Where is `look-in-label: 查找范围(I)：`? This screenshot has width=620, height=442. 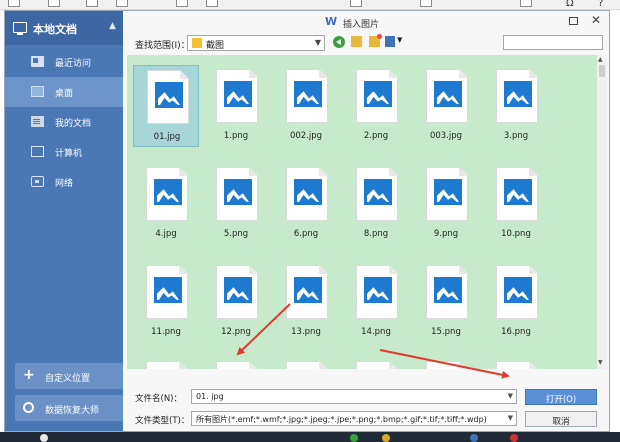 look-in-label: 查找范围(I)： is located at coordinates (162, 46).